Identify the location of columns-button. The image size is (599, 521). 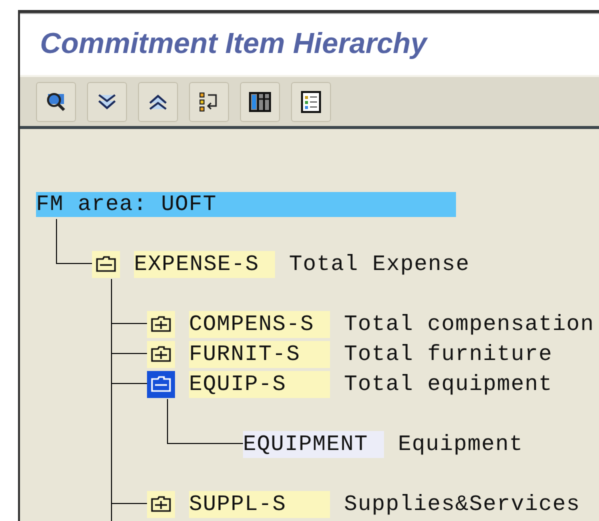
(260, 102).